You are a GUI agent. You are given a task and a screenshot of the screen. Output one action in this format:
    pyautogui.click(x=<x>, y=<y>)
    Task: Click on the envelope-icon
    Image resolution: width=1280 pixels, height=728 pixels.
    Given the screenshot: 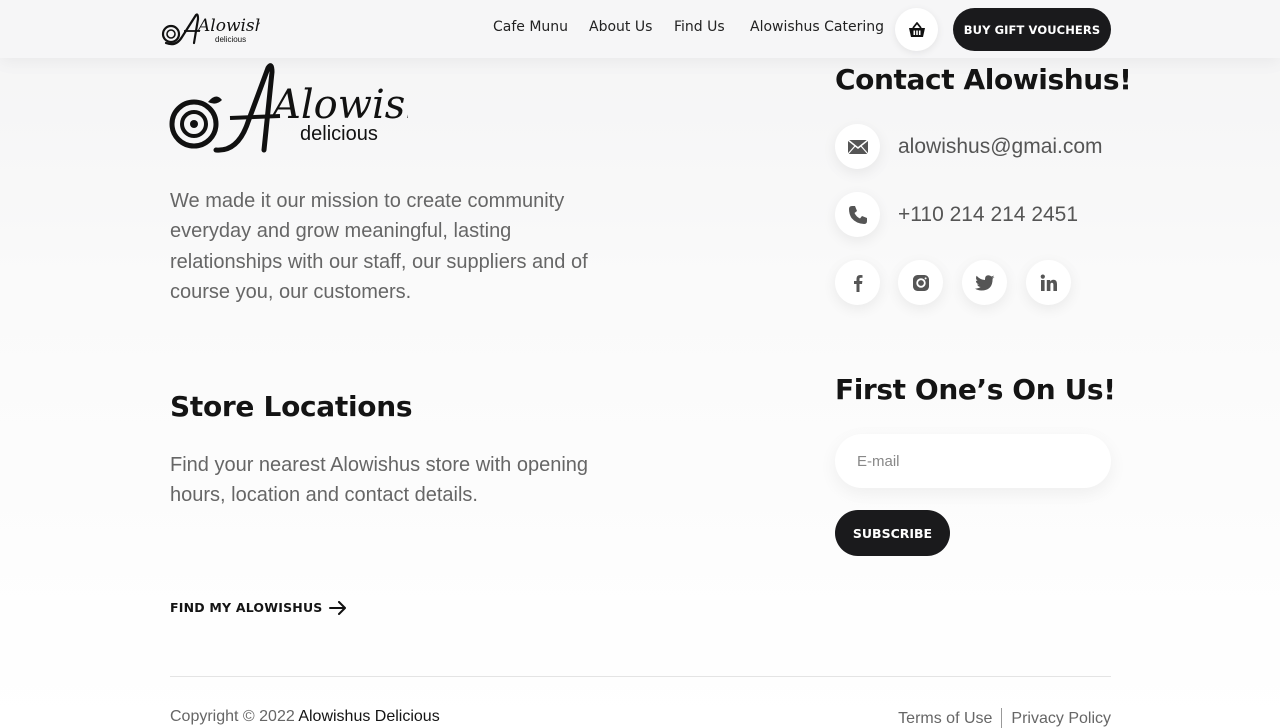 What is the action you would take?
    pyautogui.click(x=857, y=146)
    